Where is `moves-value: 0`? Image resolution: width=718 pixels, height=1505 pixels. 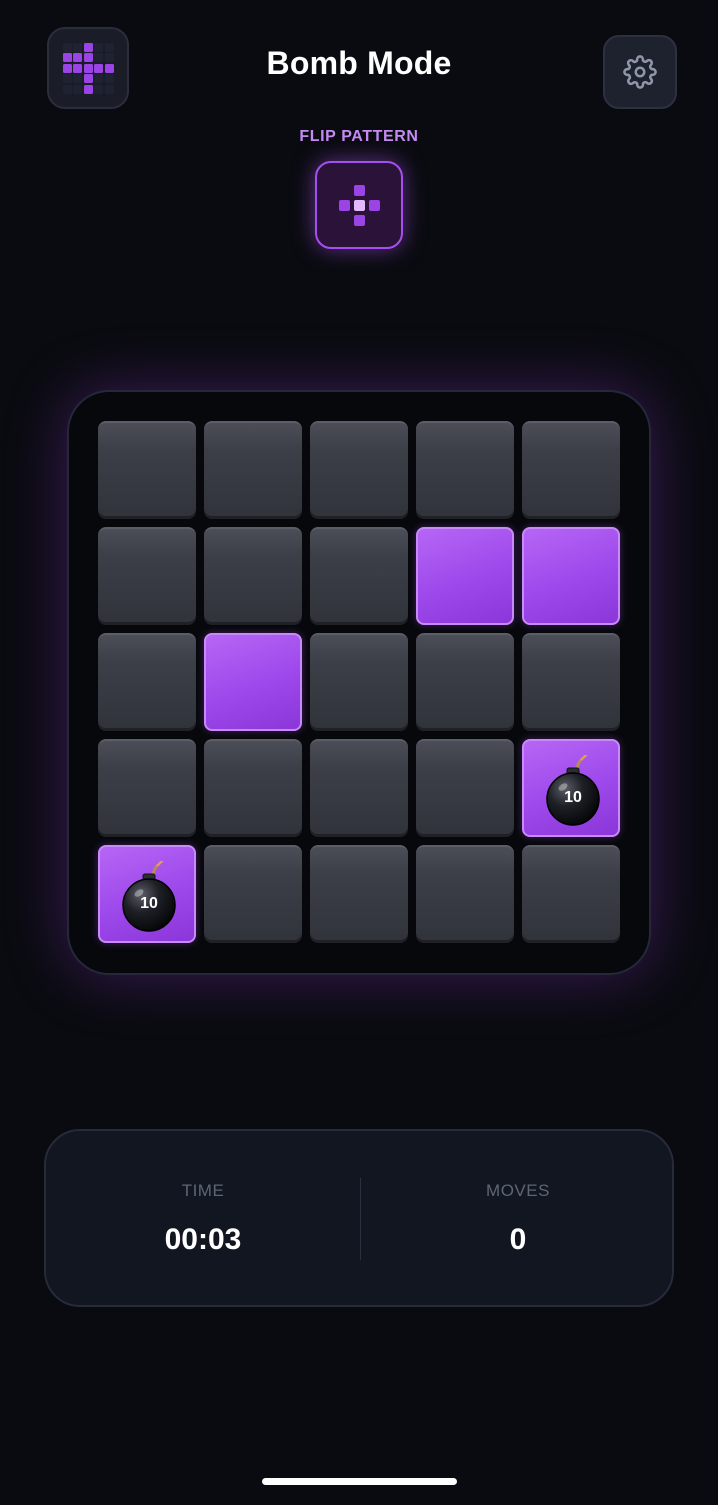
moves-value: 0 is located at coordinates (518, 1239).